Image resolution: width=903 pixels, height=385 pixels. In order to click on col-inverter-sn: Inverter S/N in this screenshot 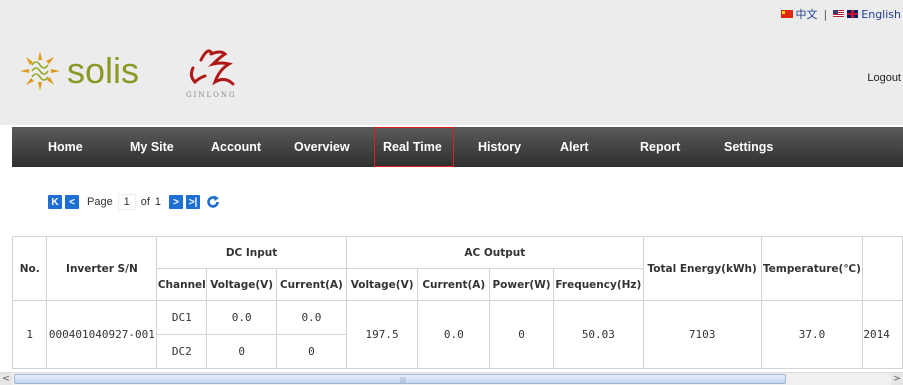, I will do `click(102, 268)`.